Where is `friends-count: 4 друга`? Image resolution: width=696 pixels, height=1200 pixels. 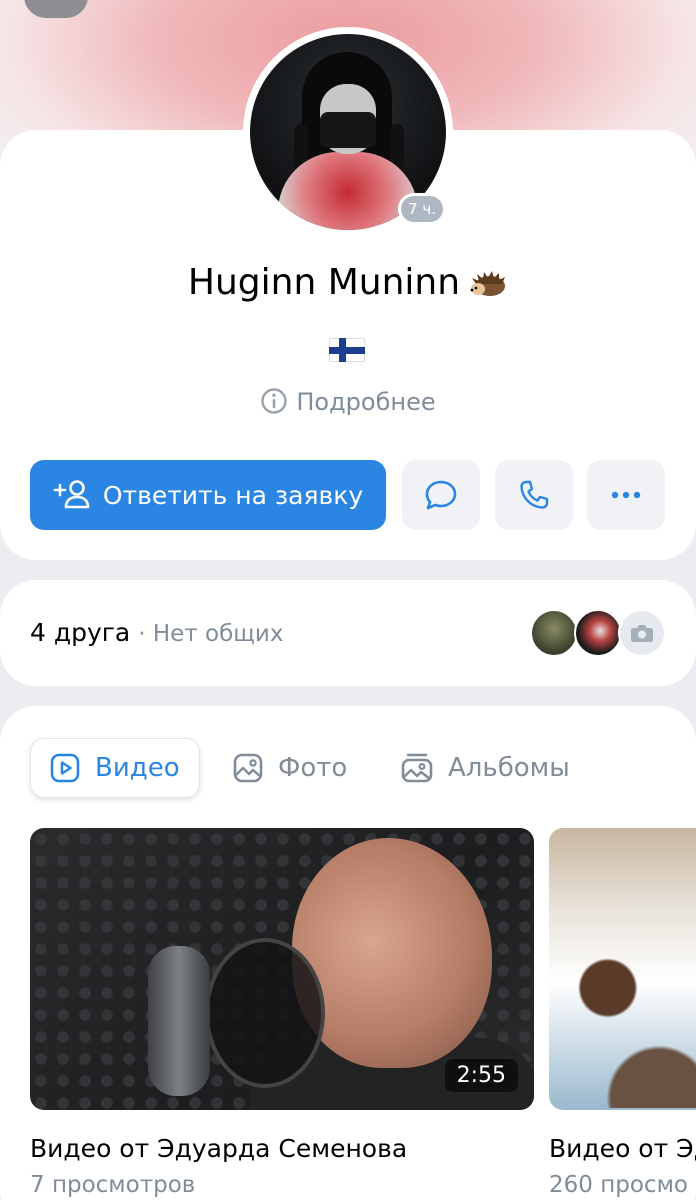
friends-count: 4 друга is located at coordinates (80, 632).